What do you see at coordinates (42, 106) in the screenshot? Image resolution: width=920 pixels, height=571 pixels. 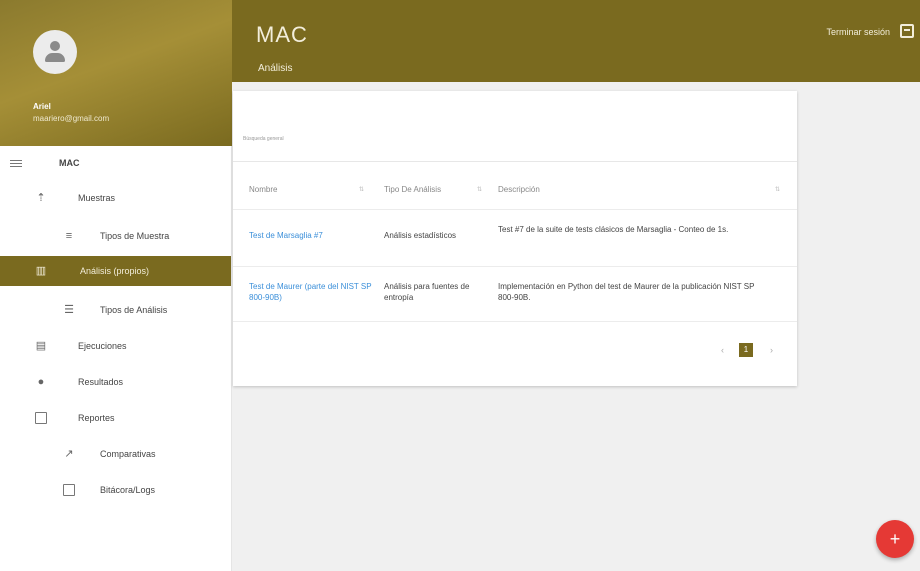 I see `user-name: Ariel` at bounding box center [42, 106].